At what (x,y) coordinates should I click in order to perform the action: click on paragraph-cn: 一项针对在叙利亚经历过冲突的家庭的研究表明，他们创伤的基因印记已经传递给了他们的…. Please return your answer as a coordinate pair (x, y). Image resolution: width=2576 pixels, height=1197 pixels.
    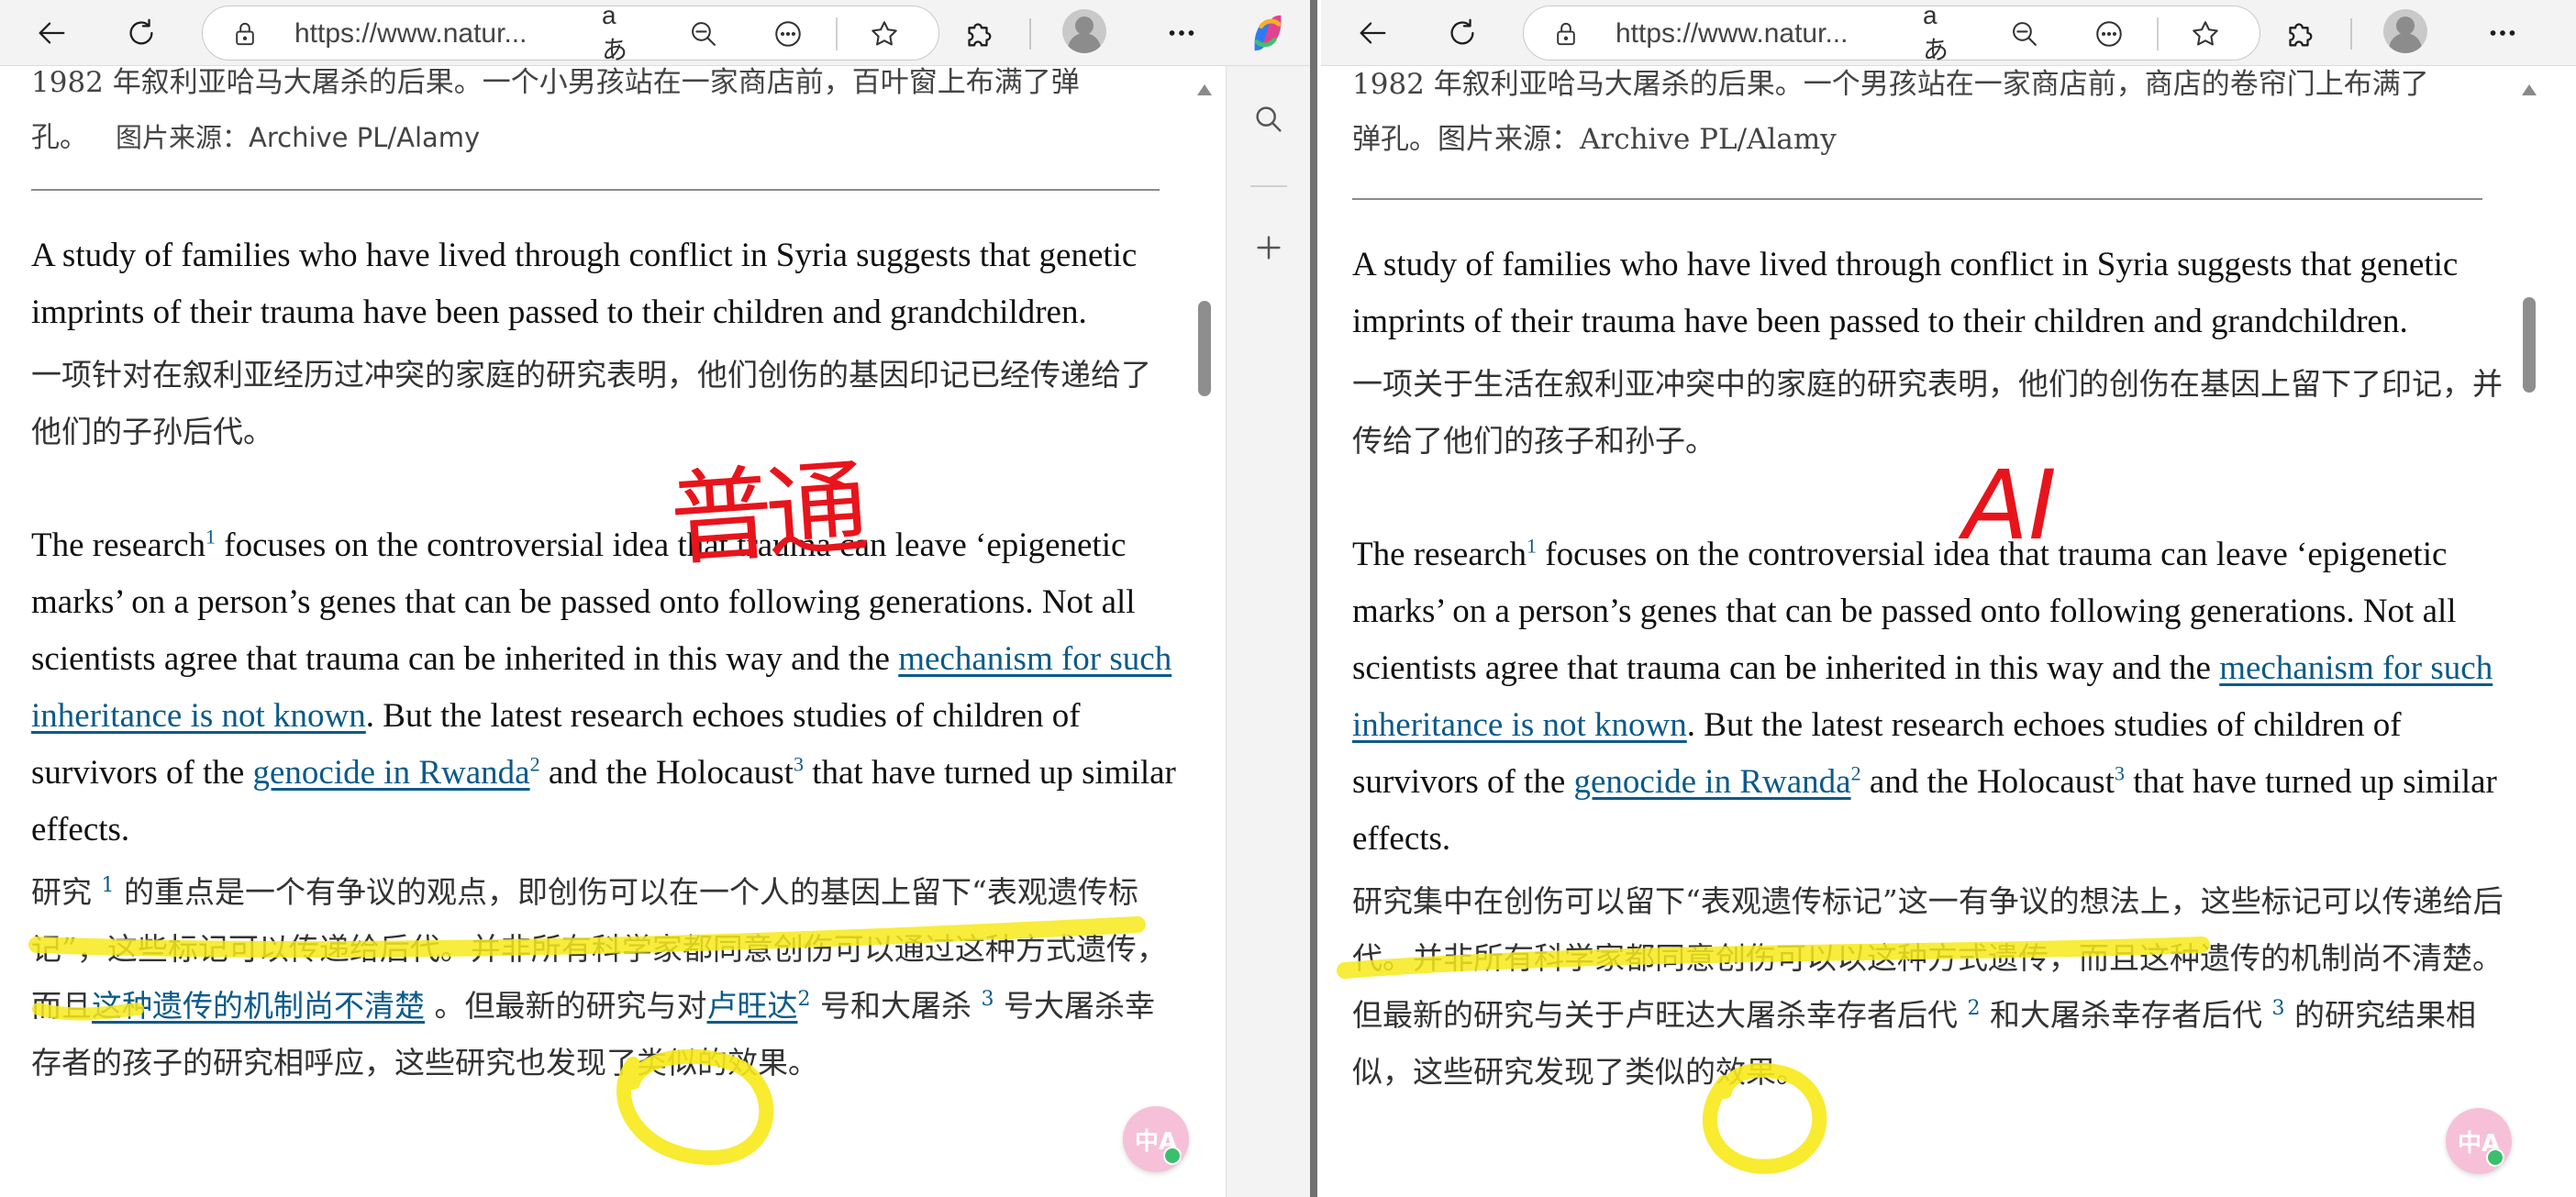
    Looking at the image, I should click on (591, 403).